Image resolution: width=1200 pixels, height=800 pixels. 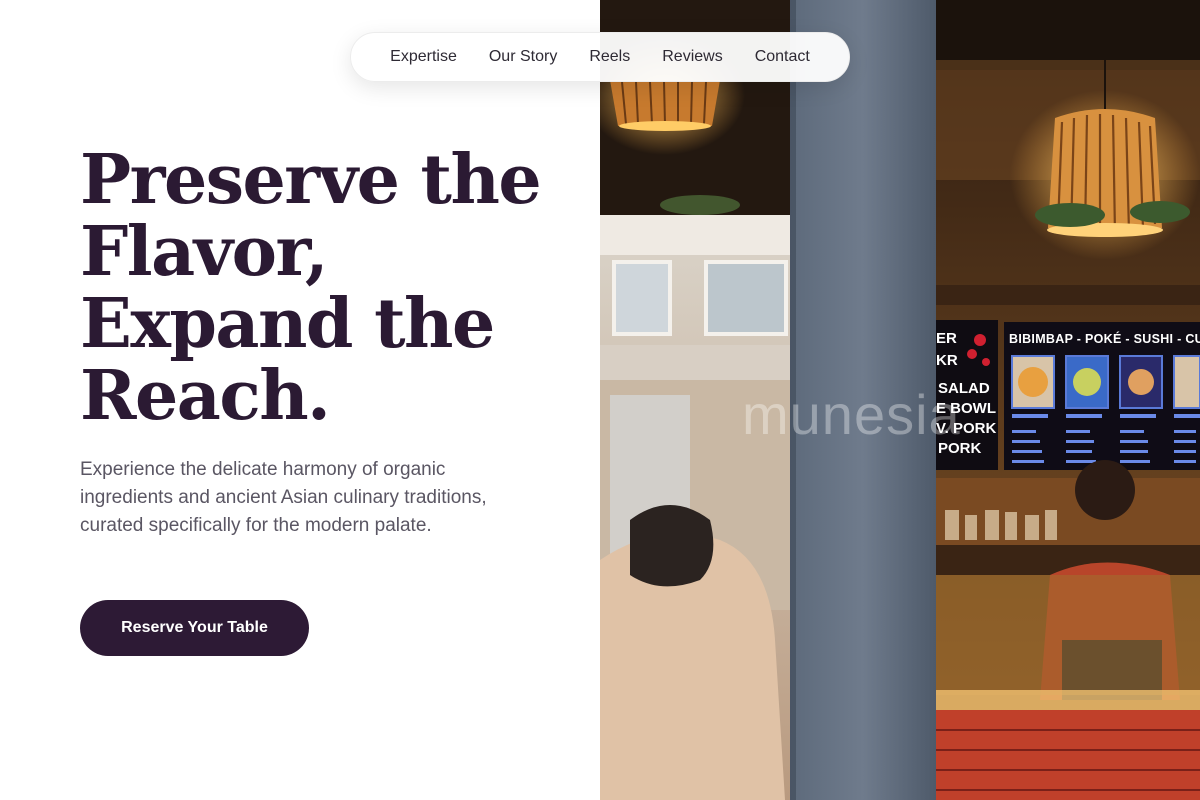 What do you see at coordinates (960, 448) in the screenshot?
I see `menu-left-item: PORK` at bounding box center [960, 448].